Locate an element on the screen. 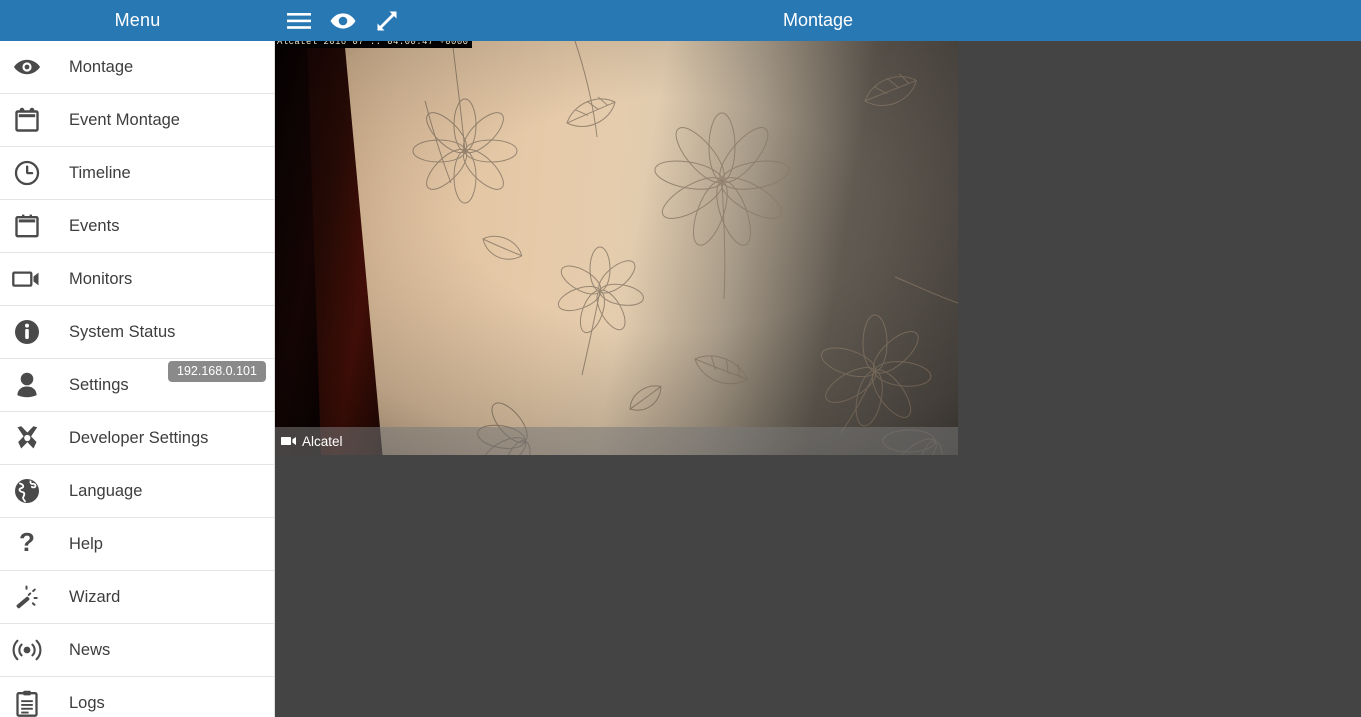 The height and width of the screenshot is (717, 1361). top-bar: Menu Montage is located at coordinates (680, 20).